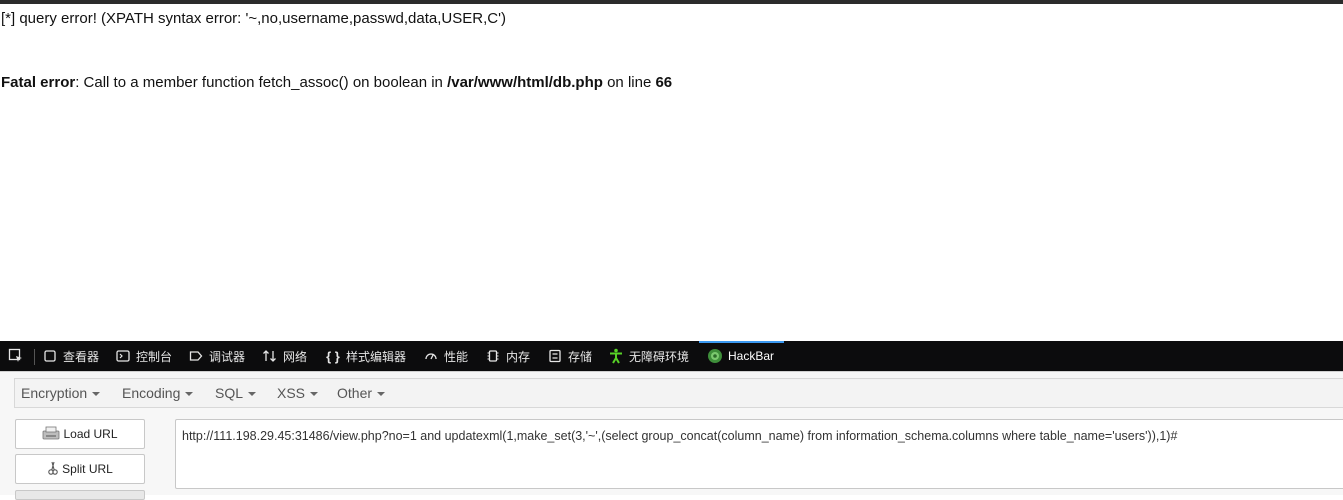  What do you see at coordinates (236, 393) in the screenshot?
I see `menu-sql: SQL` at bounding box center [236, 393].